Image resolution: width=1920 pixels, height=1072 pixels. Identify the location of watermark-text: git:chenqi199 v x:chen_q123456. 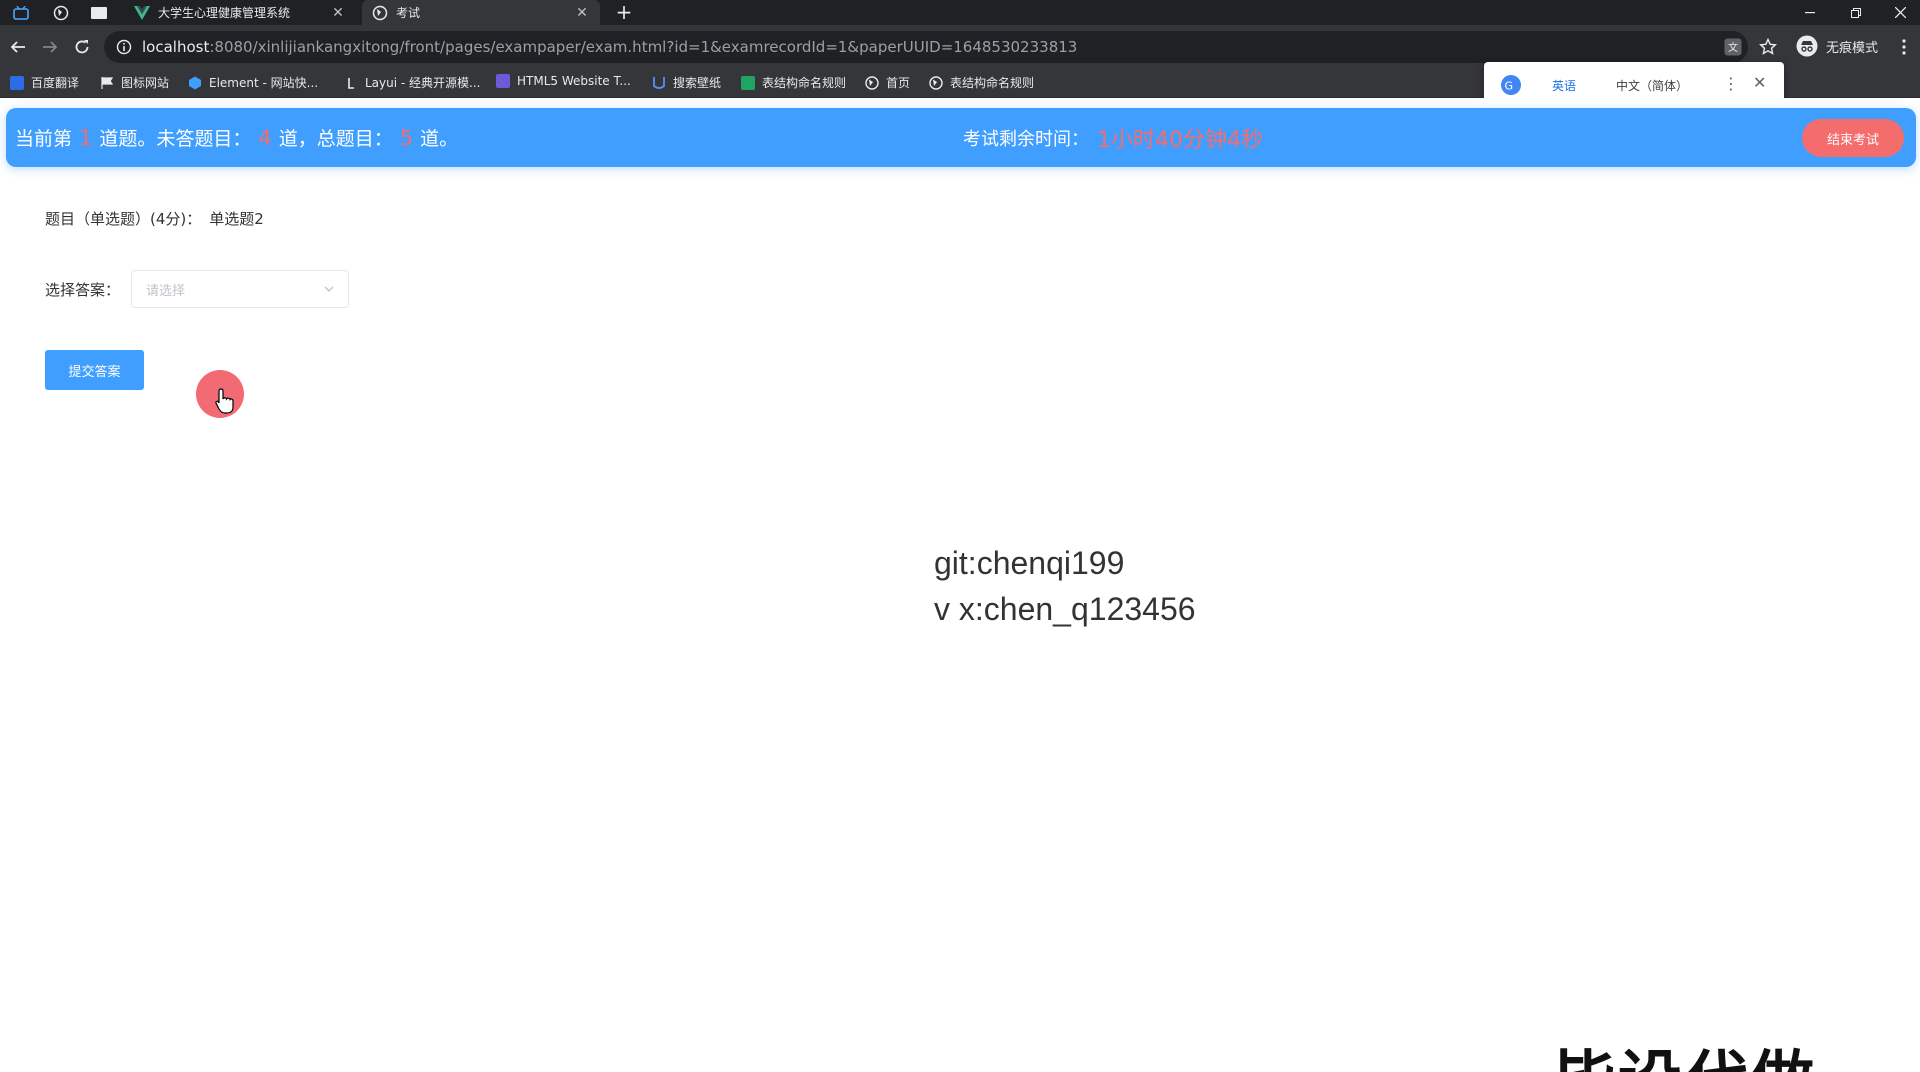
(1065, 586).